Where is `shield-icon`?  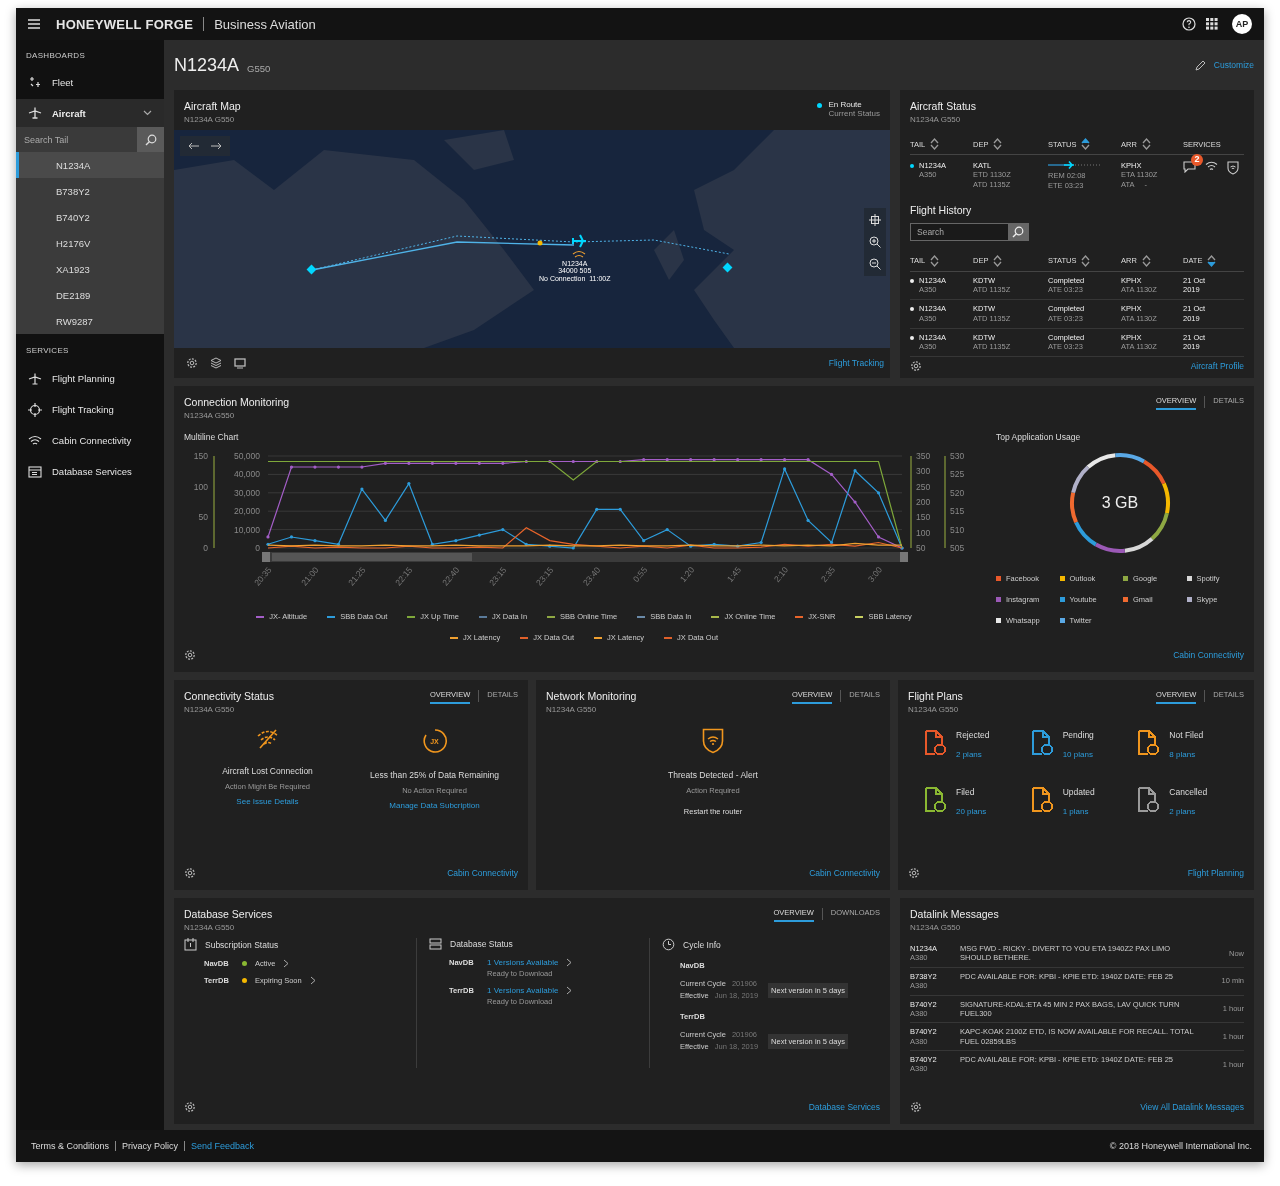
shield-icon is located at coordinates (1233, 168).